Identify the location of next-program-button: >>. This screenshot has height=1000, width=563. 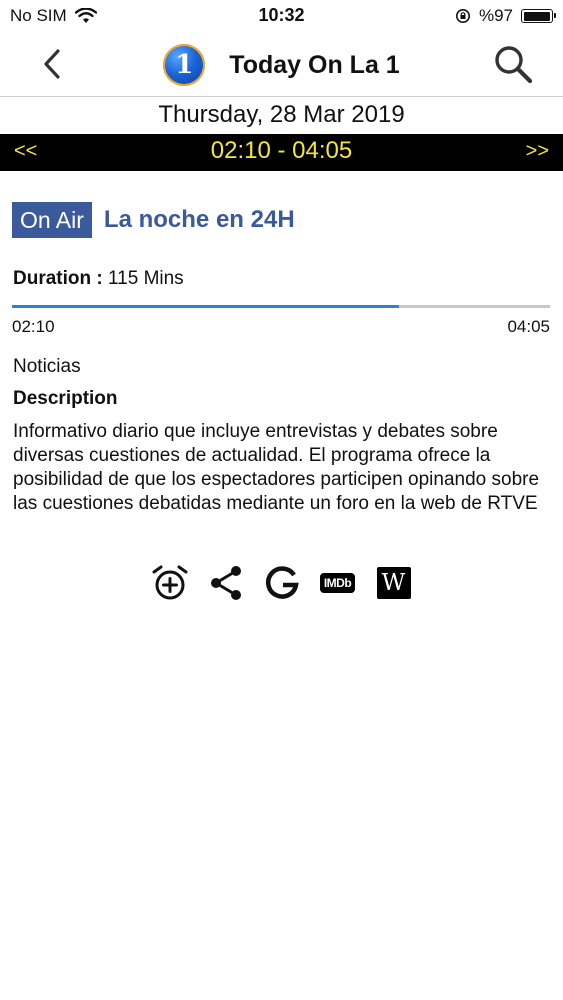
(537, 151).